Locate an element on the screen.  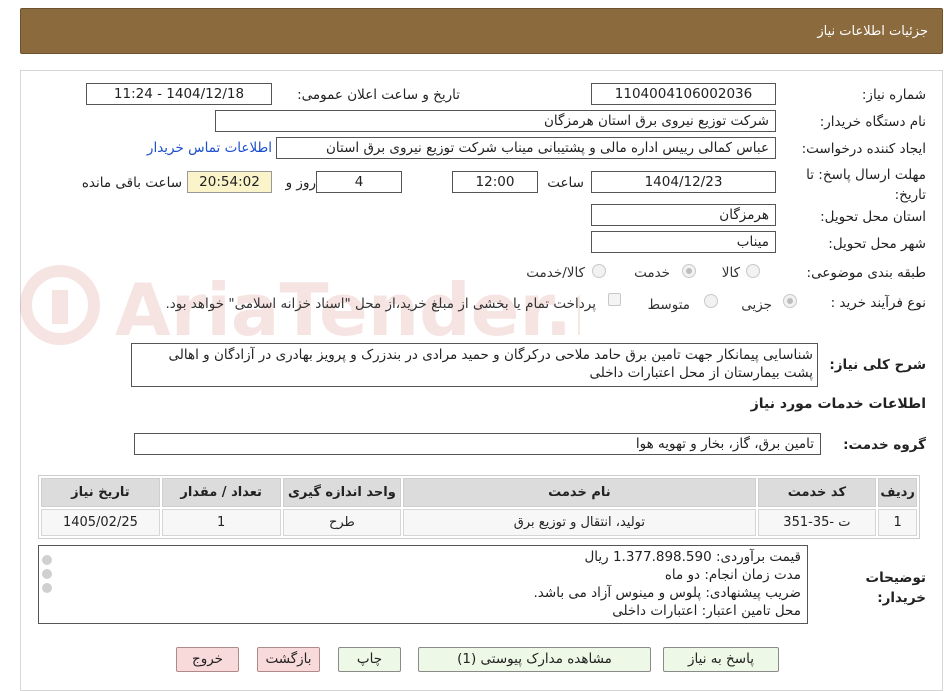
col-quantity: تعداد / مقدار is located at coordinates (221, 492).